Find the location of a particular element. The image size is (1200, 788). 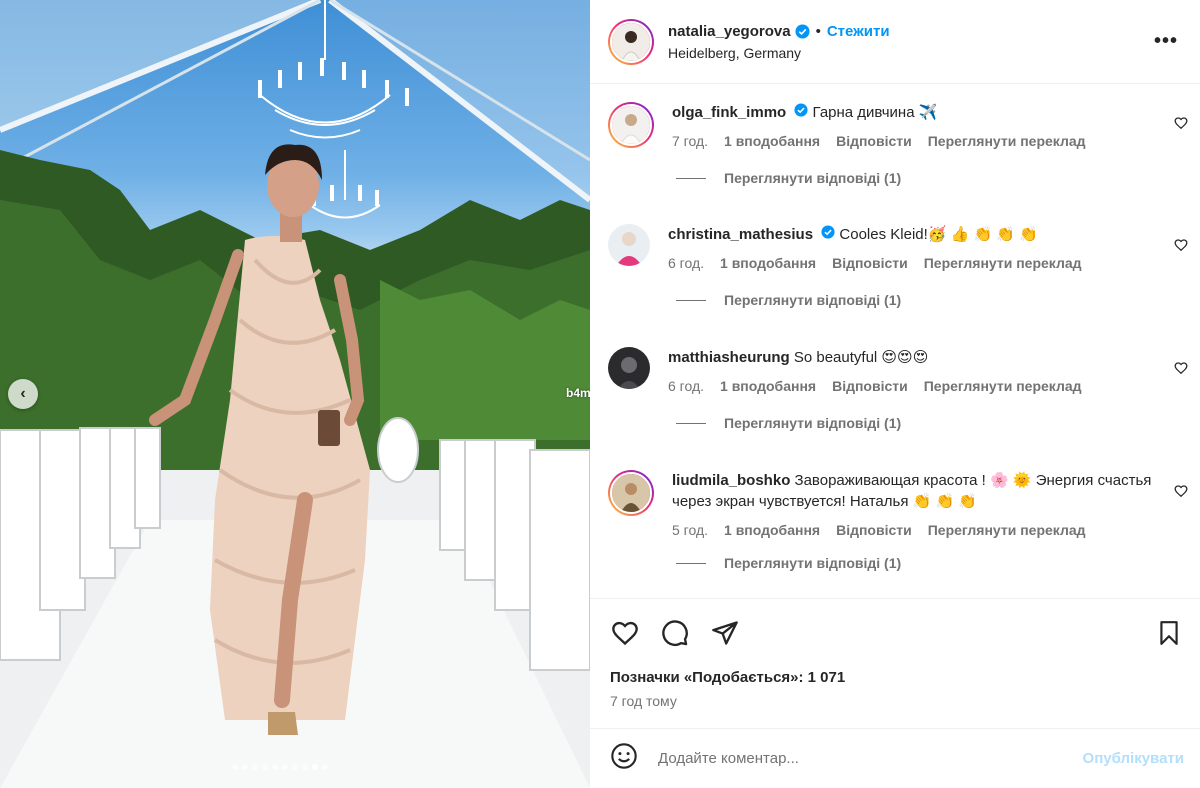

comment-text: So beautyful 😍😍😍 is located at coordinates (861, 357).